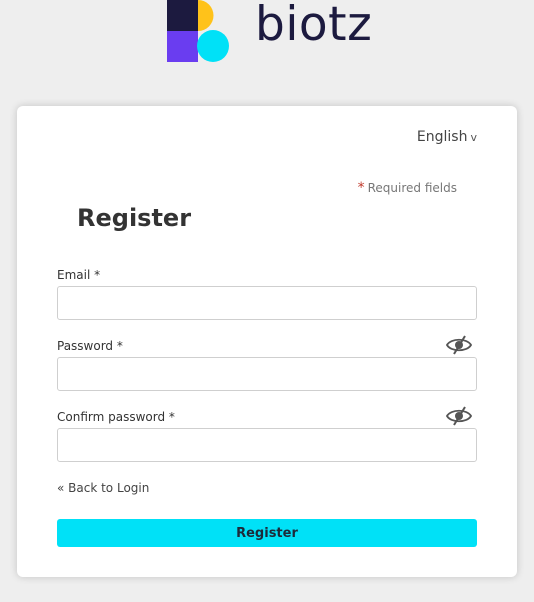 The width and height of the screenshot is (534, 602). I want to click on email-field, so click(267, 303).